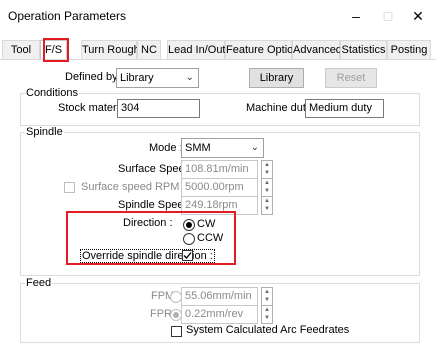 This screenshot has height=343, width=436. I want to click on rpm-max-field: 5000.00rpm, so click(219, 187).